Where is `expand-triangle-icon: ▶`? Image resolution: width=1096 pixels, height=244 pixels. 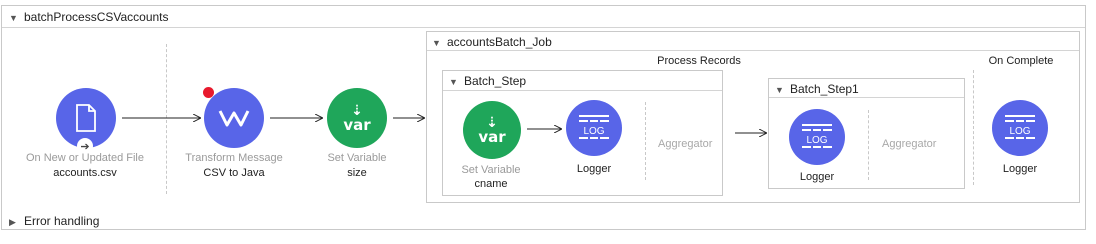 expand-triangle-icon: ▶ is located at coordinates (14, 222).